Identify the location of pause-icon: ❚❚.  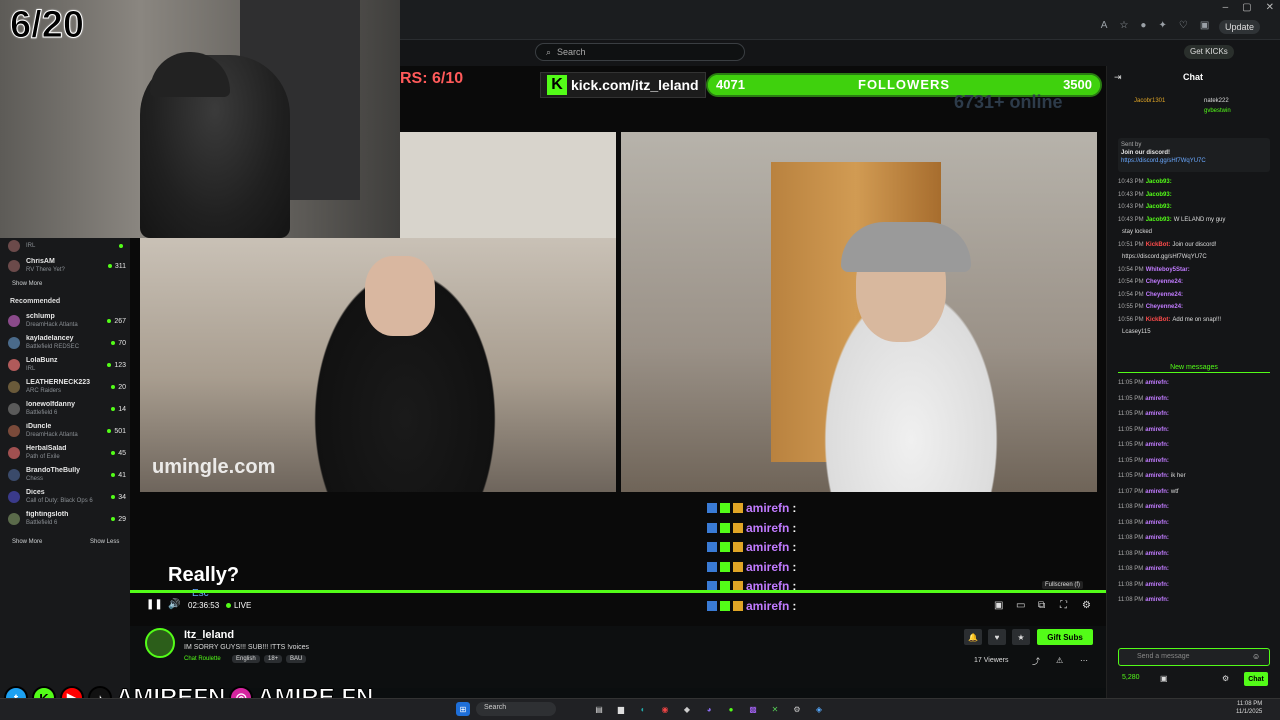
(154, 604).